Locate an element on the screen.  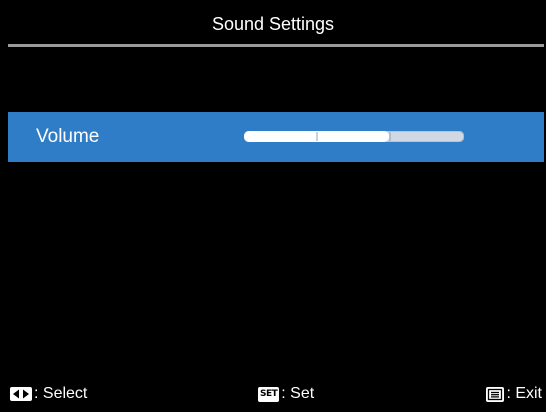
left-right-arrows-icon is located at coordinates (21, 394).